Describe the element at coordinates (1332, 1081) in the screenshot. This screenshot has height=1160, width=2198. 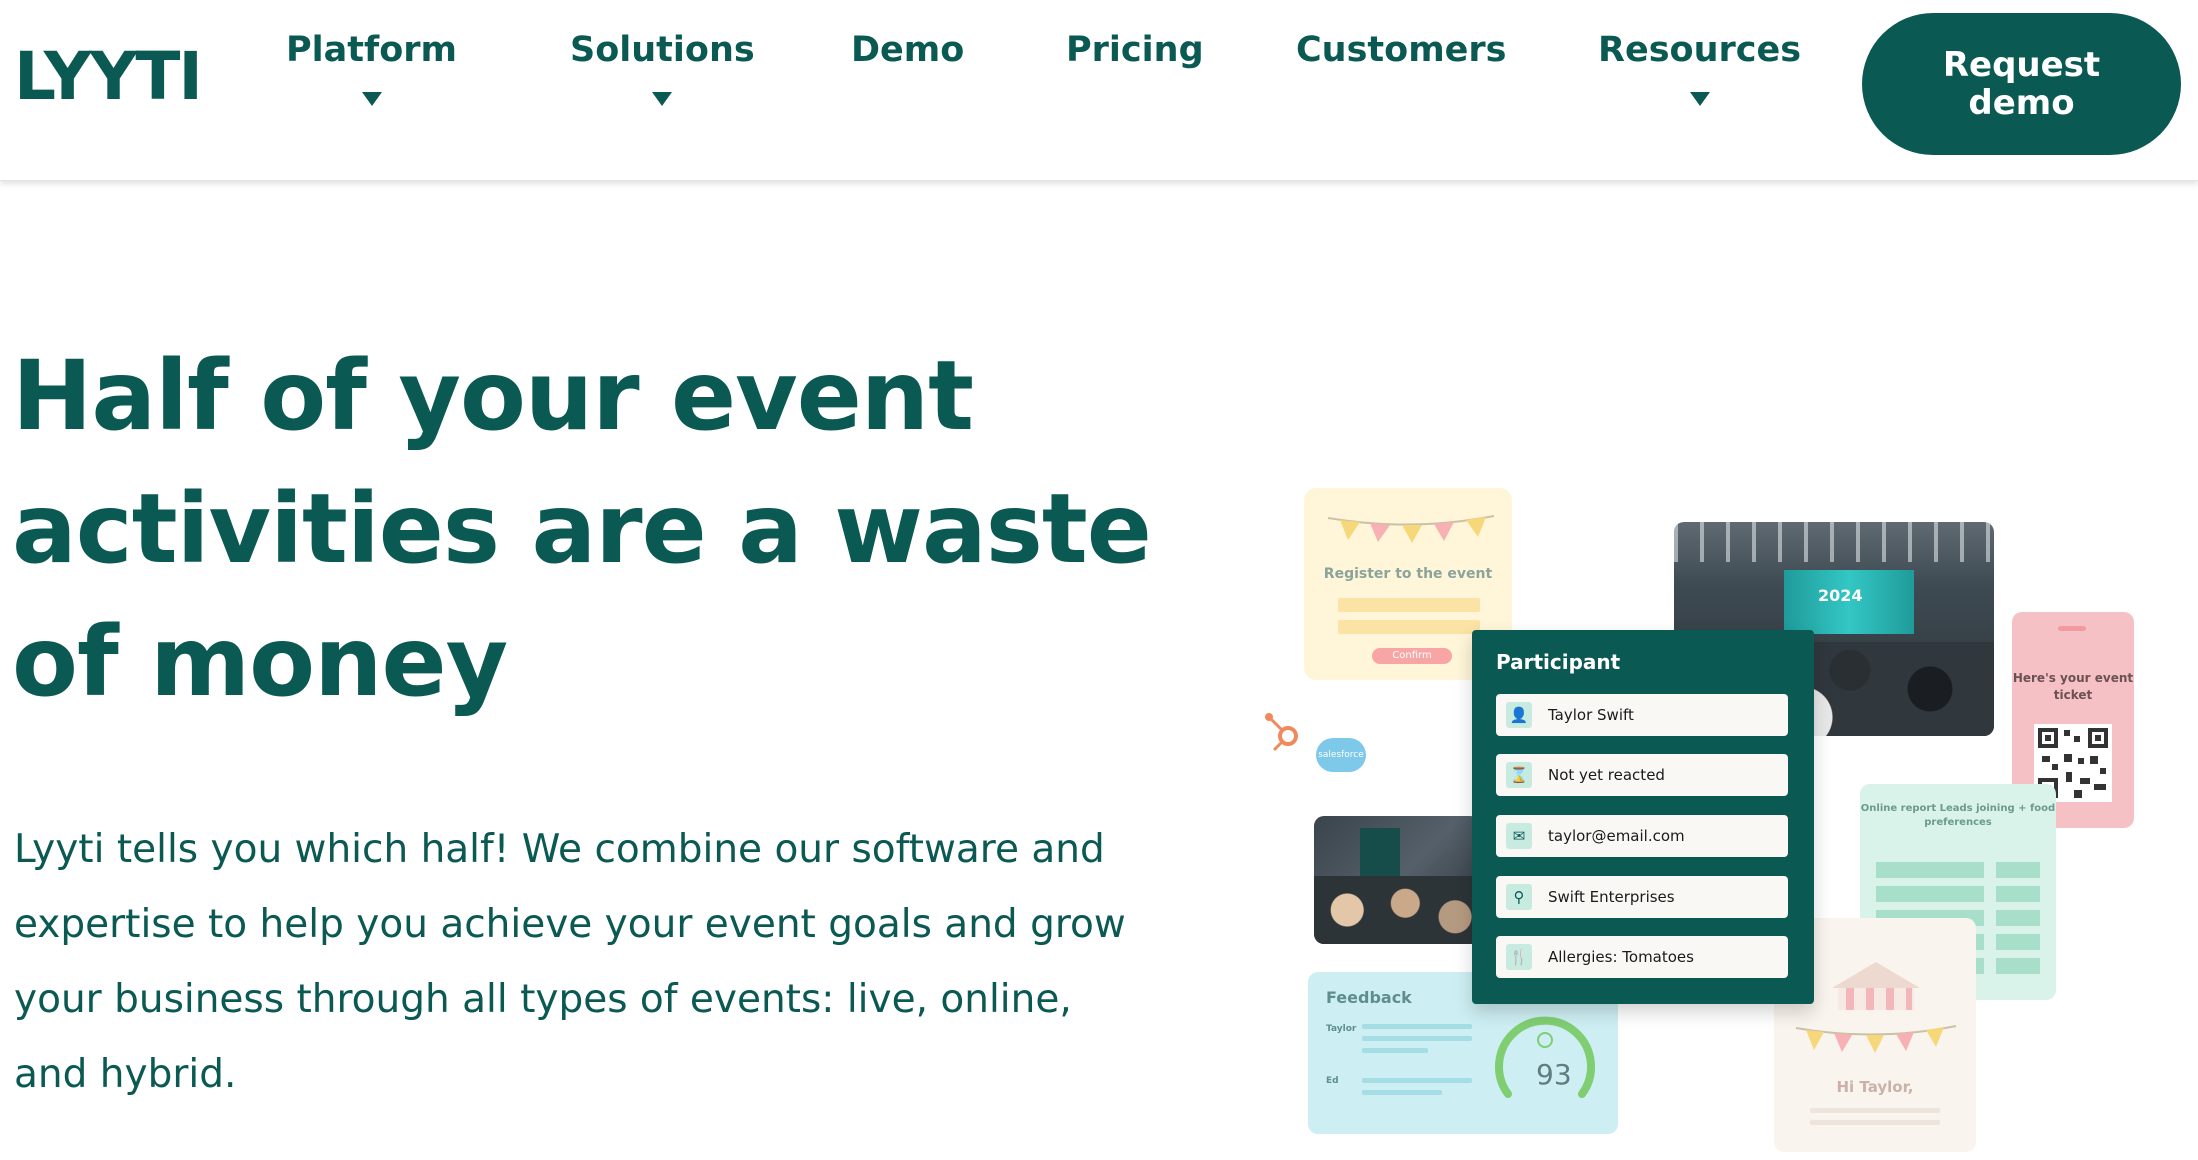
I see `feedback-name: Ed` at that location.